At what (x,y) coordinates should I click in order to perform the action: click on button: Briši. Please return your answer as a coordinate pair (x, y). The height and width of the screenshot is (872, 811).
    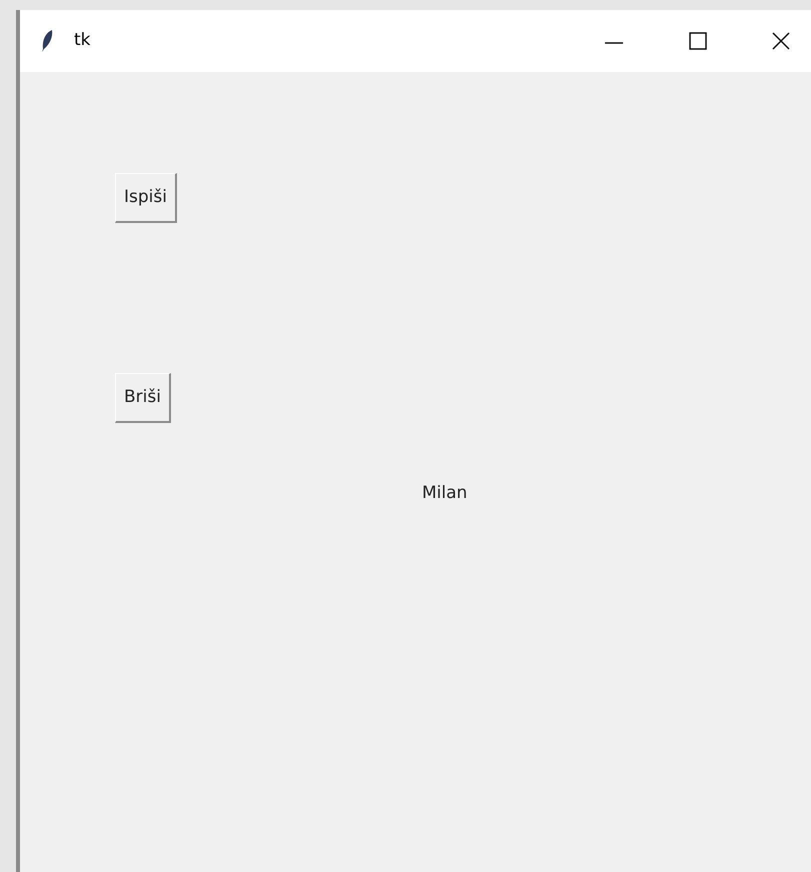
    Looking at the image, I should click on (143, 398).